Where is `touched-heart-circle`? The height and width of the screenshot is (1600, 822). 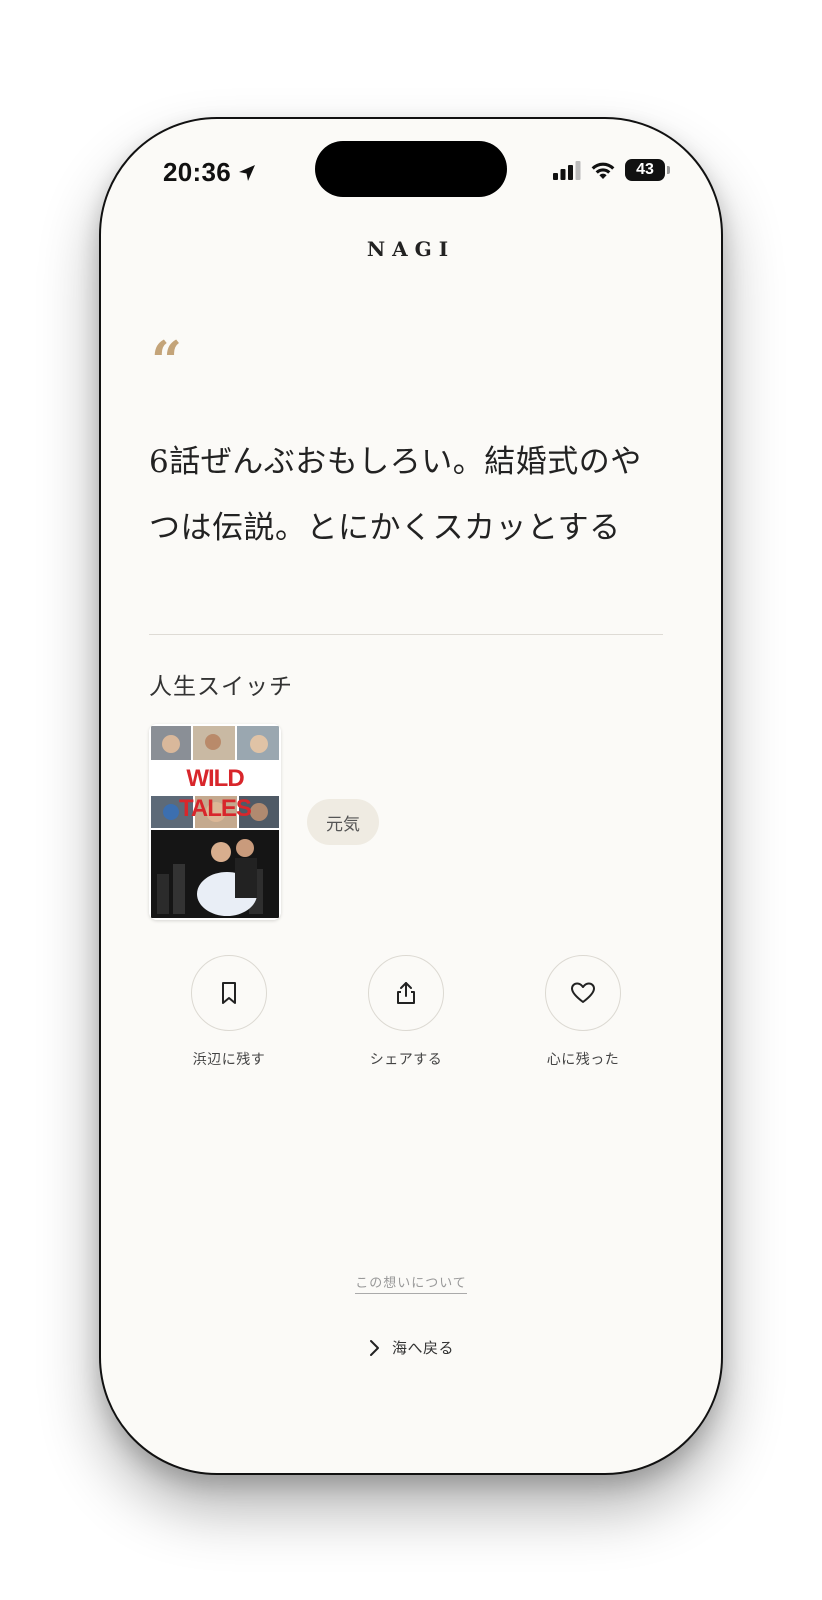
touched-heart-circle is located at coordinates (583, 993).